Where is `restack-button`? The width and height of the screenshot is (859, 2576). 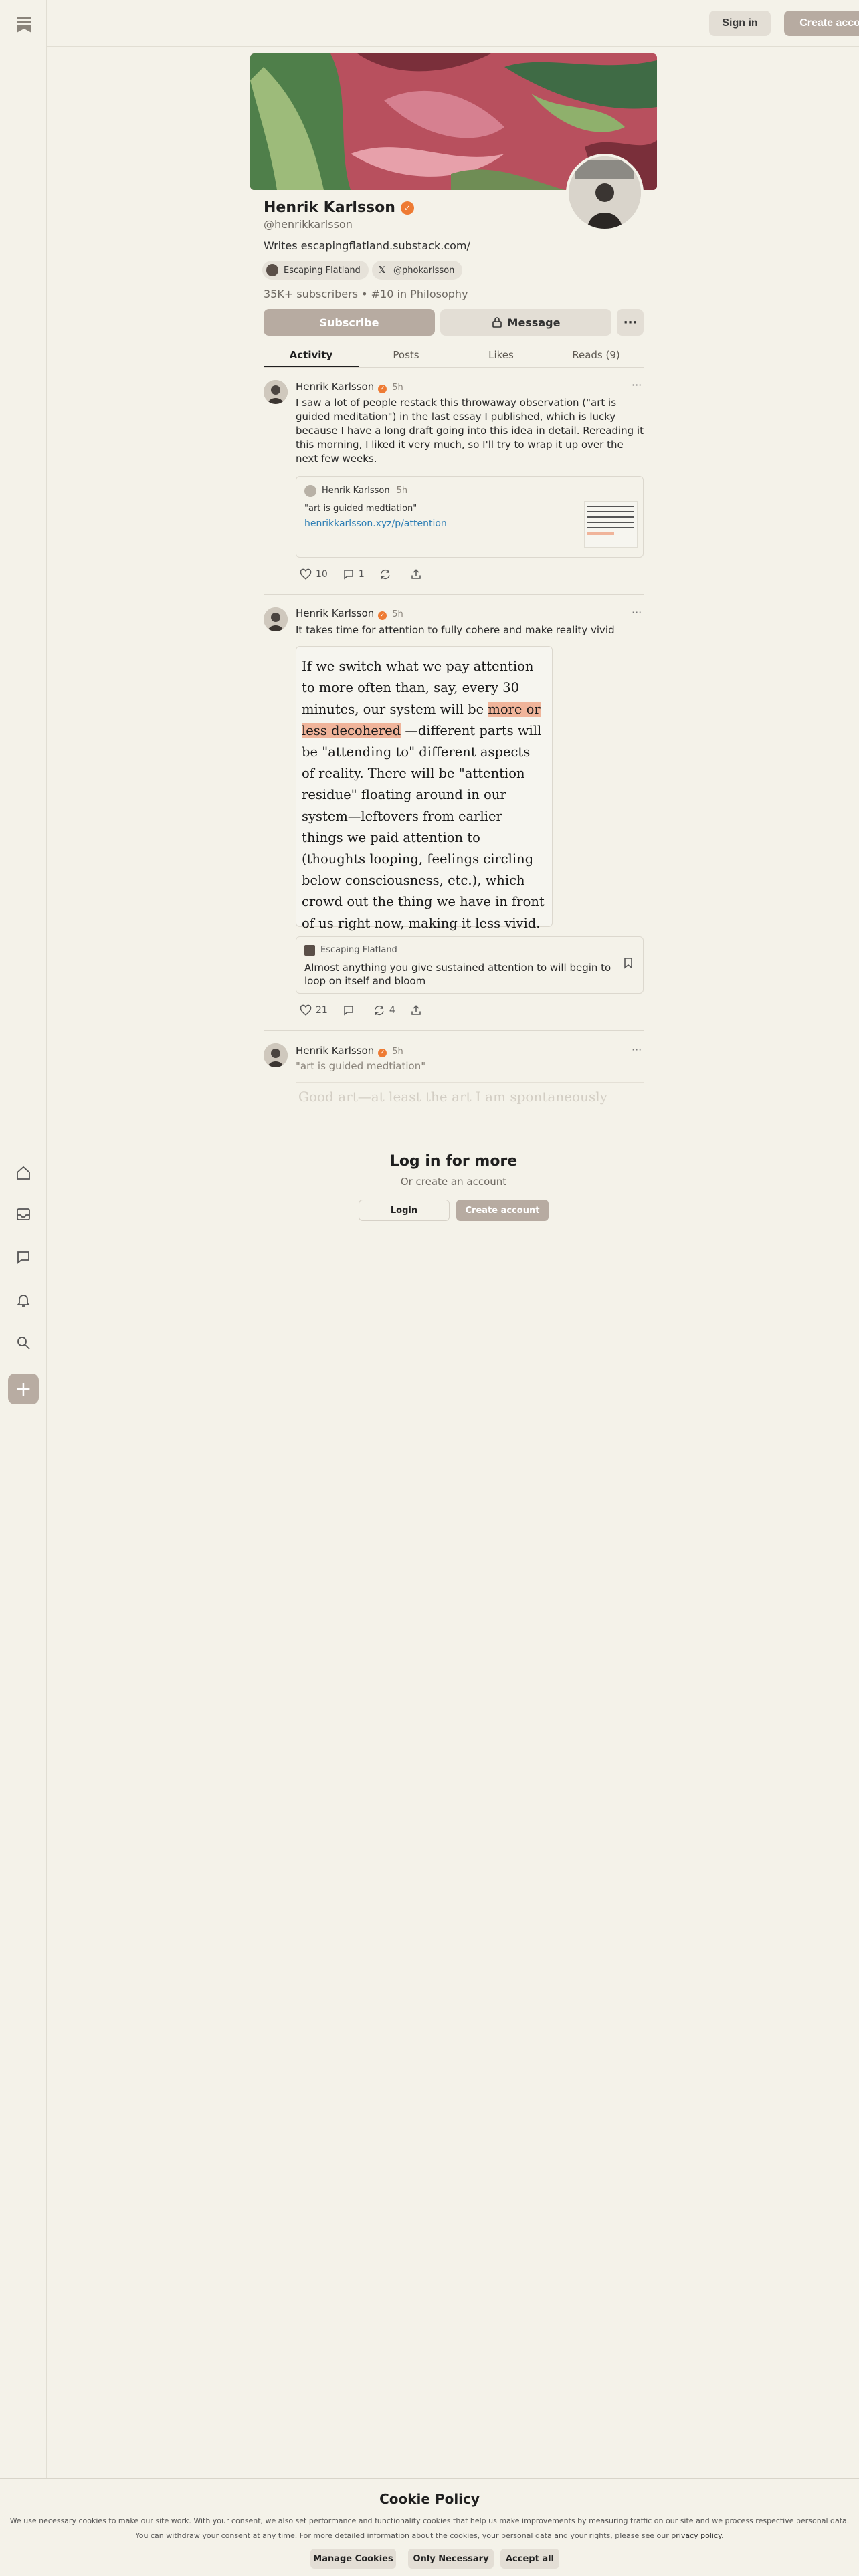 restack-button is located at coordinates (387, 574).